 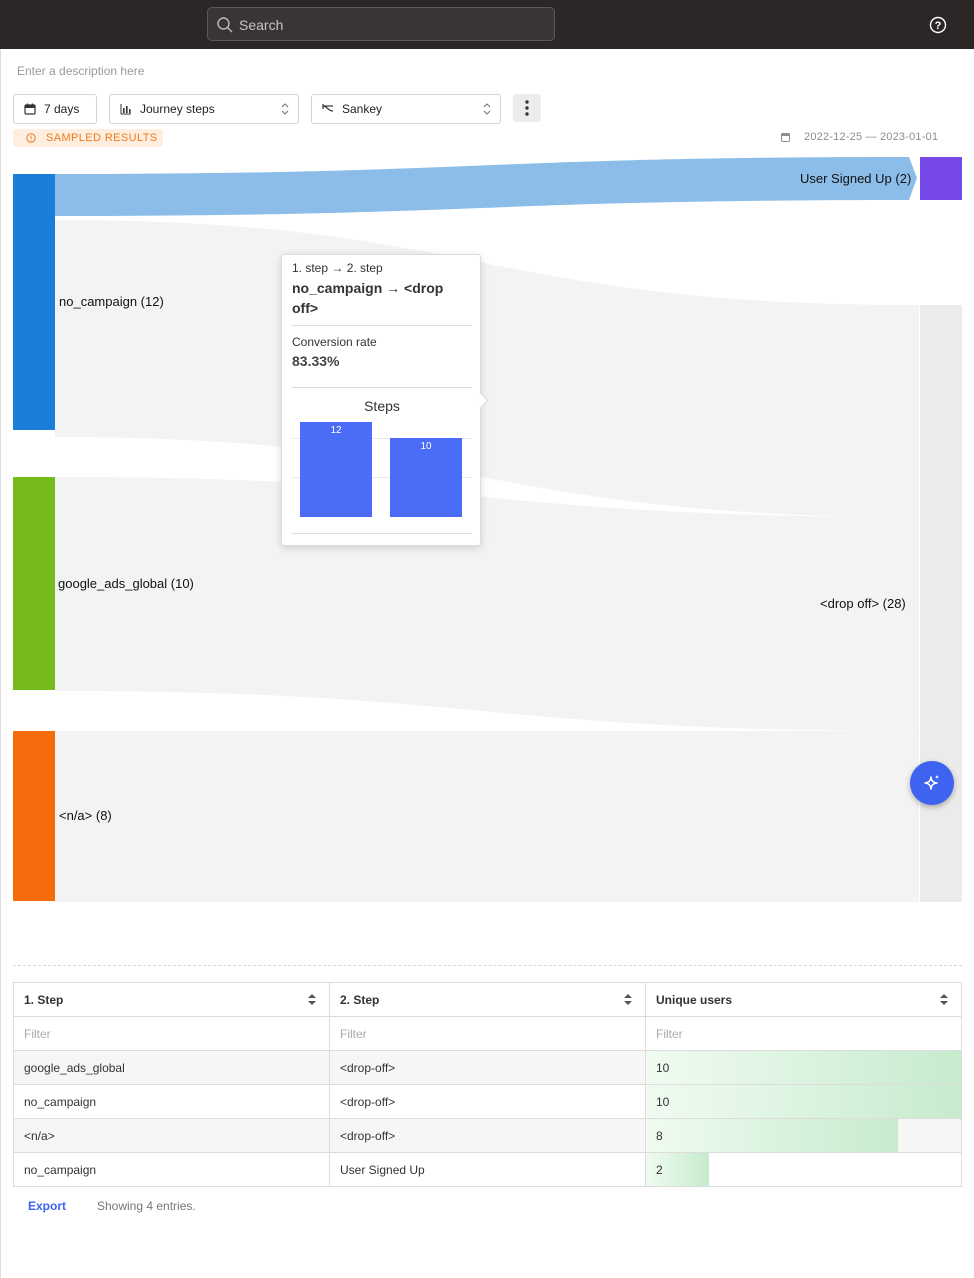 What do you see at coordinates (171, 1067) in the screenshot?
I see `cell-step1: google_ads_global` at bounding box center [171, 1067].